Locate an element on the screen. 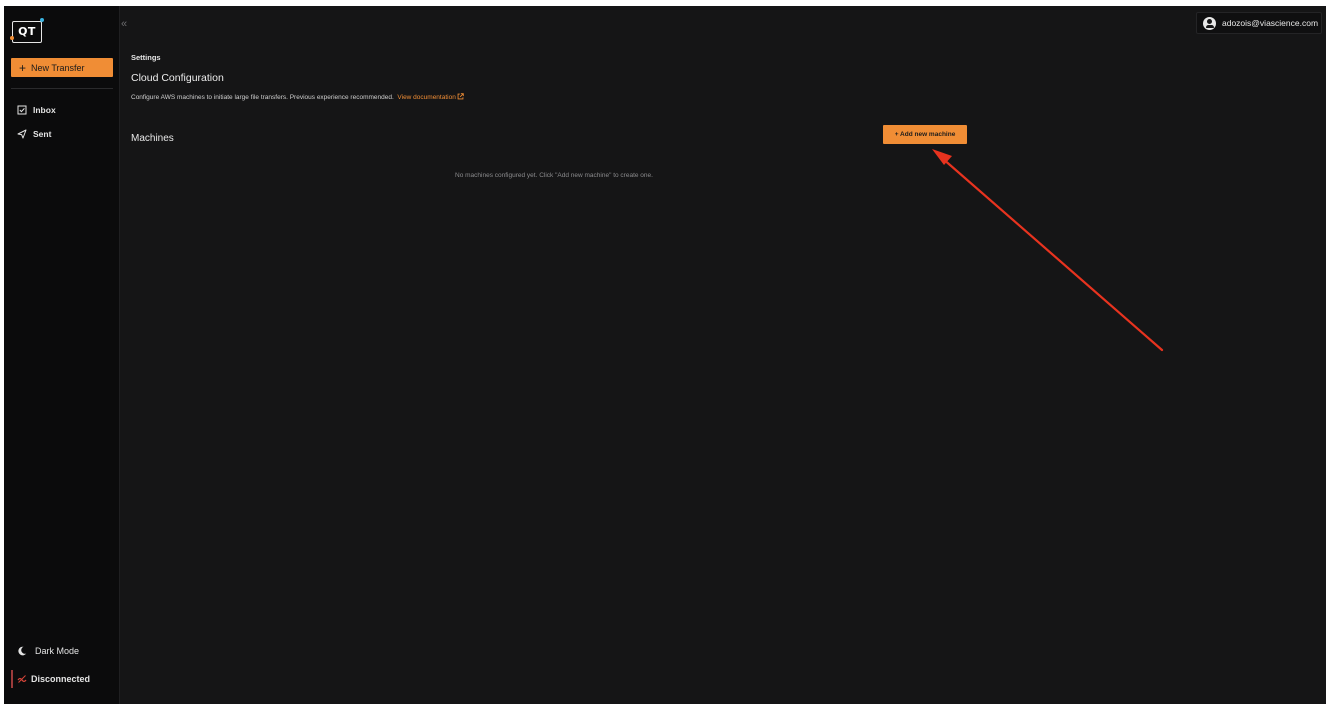  sidebar-divider is located at coordinates (62, 88).